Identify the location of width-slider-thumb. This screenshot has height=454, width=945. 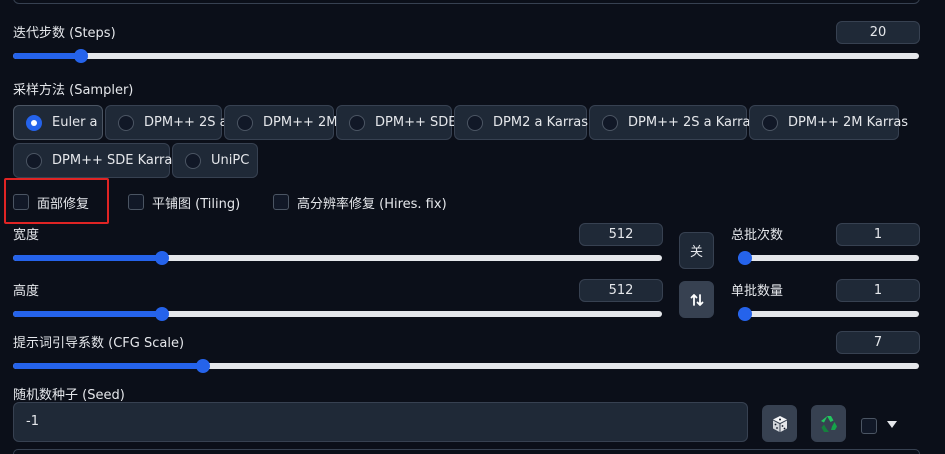
(162, 258).